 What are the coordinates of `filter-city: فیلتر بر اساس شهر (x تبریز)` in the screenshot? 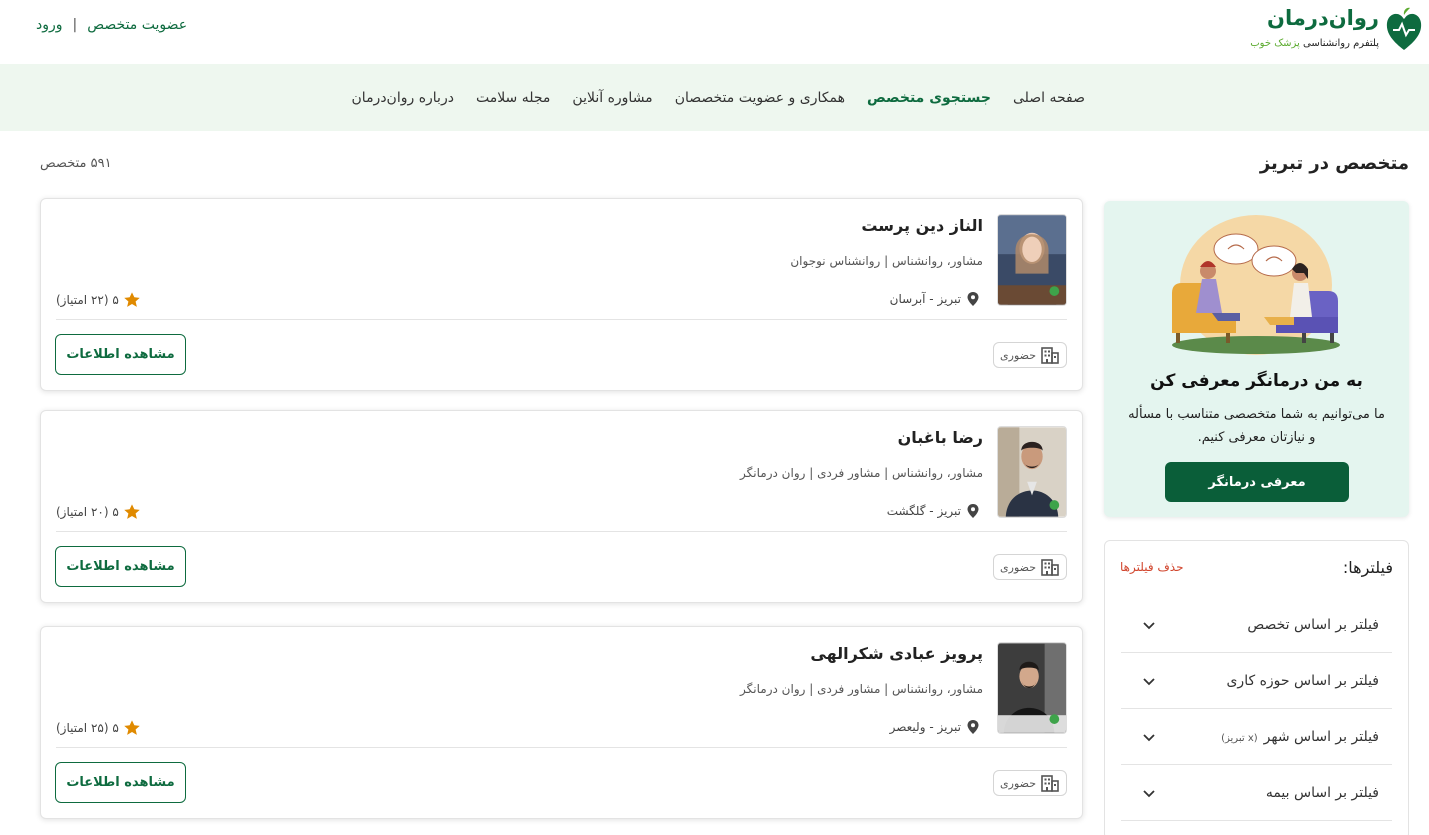 It's located at (1256, 737).